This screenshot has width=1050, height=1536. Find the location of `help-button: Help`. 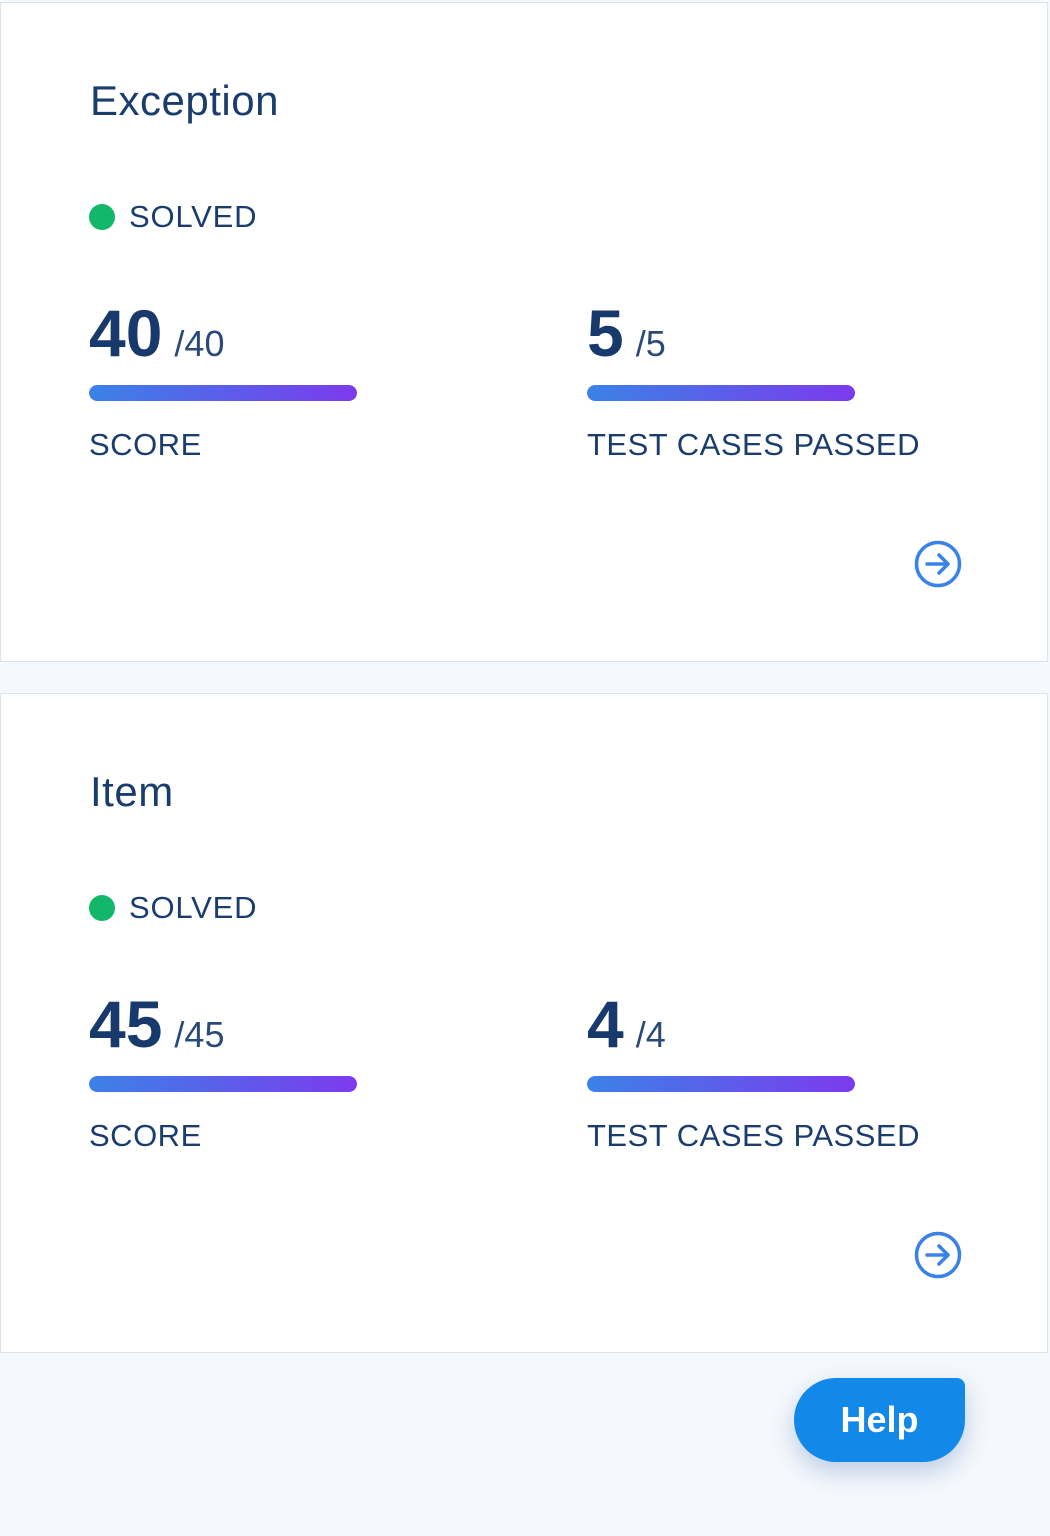

help-button: Help is located at coordinates (879, 1420).